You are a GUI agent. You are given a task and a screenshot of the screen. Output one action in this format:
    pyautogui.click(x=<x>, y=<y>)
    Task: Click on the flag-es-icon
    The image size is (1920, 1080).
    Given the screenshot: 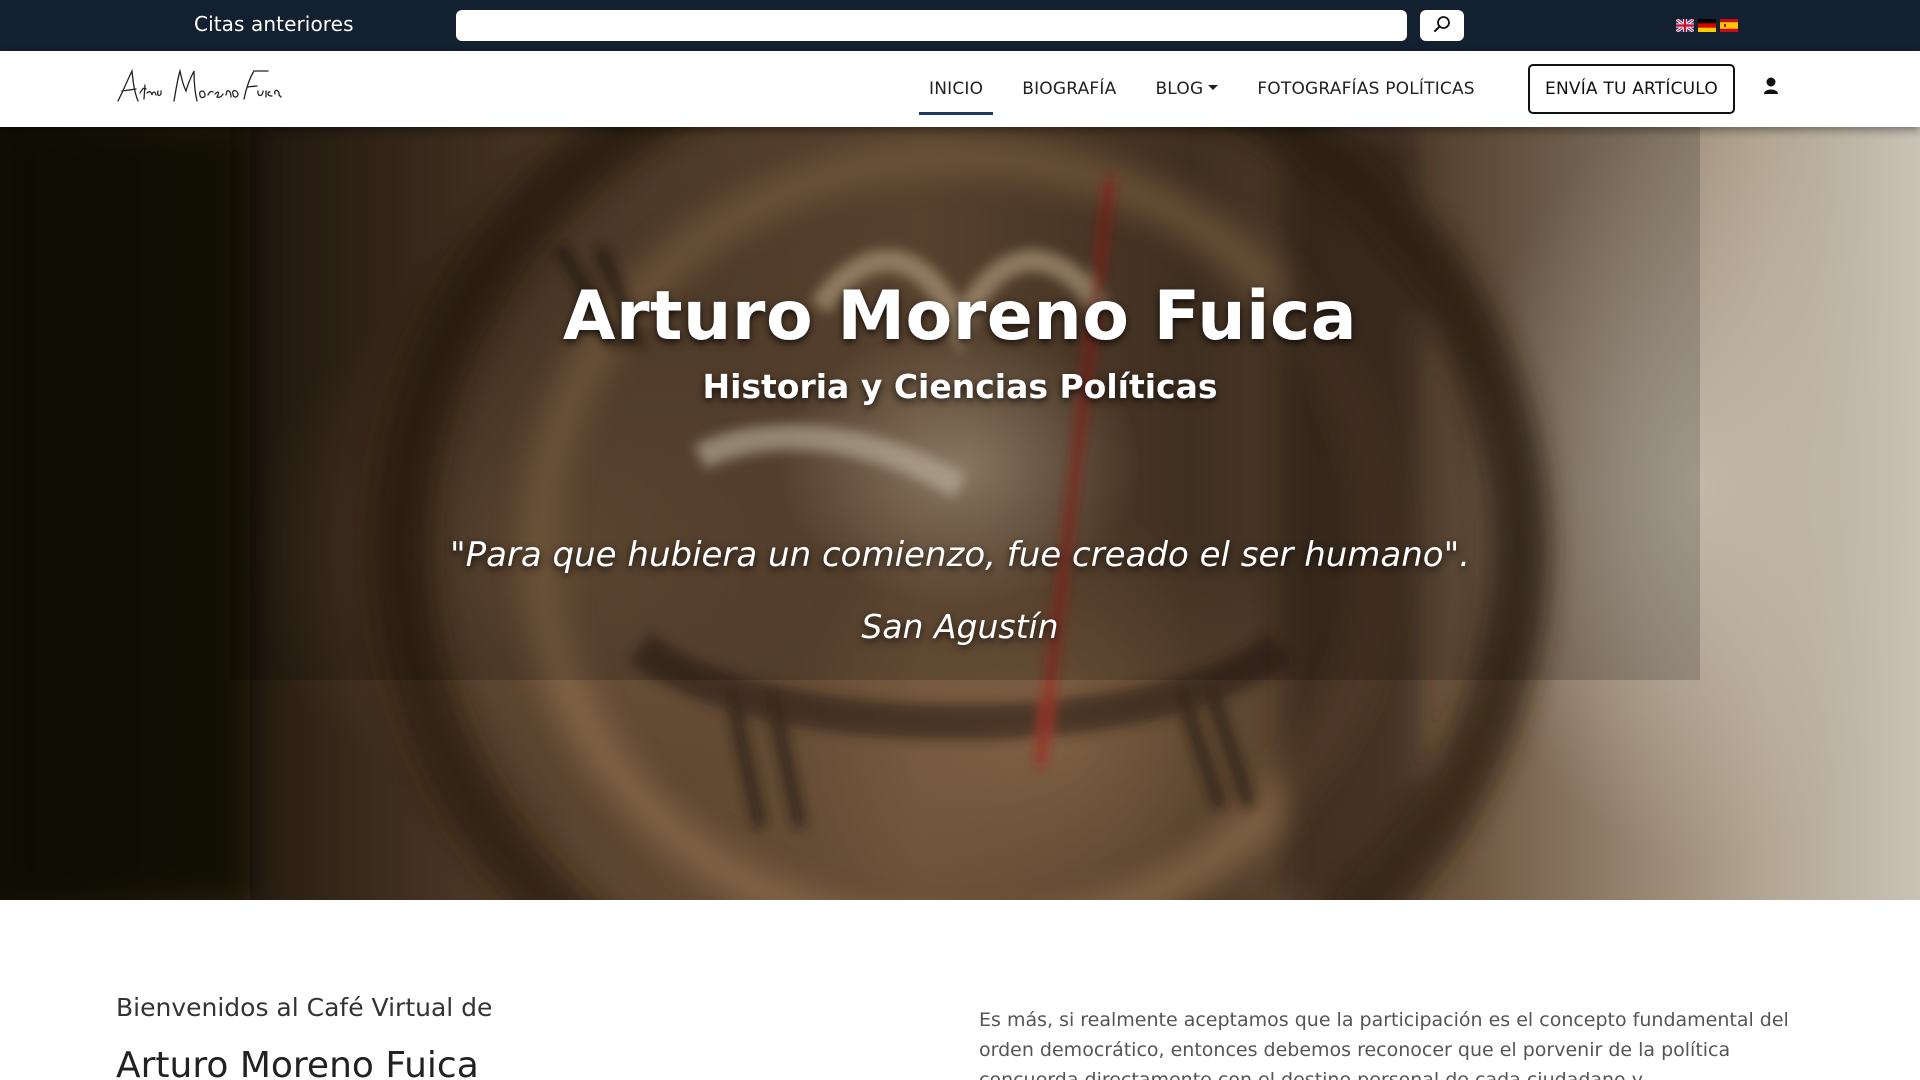 What is the action you would take?
    pyautogui.click(x=1729, y=25)
    